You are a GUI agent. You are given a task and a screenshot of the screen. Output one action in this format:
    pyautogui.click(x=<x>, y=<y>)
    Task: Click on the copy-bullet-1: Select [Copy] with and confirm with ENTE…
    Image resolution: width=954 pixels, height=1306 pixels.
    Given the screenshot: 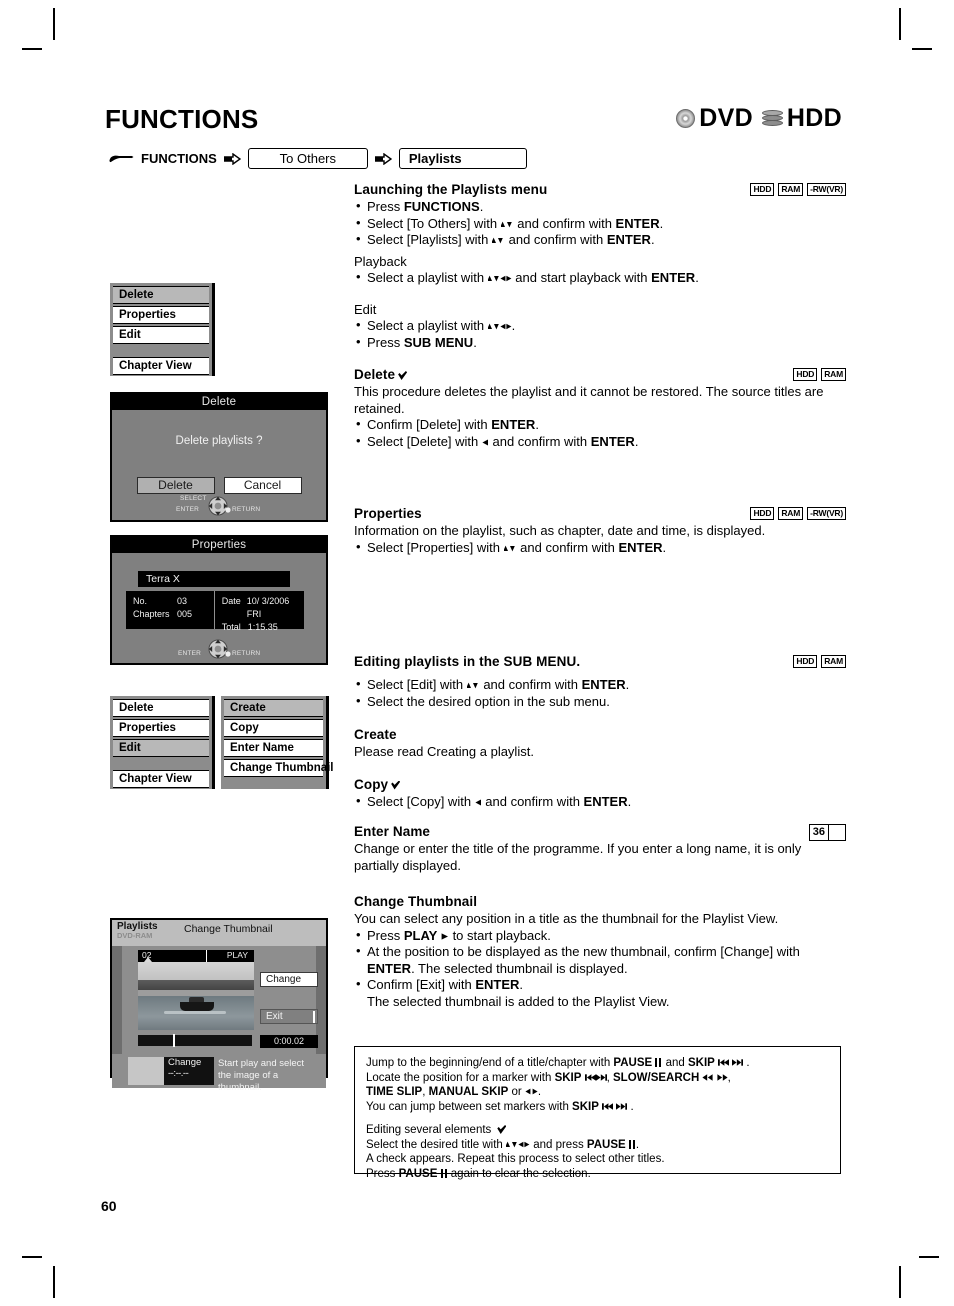 What is the action you would take?
    pyautogui.click(x=600, y=802)
    